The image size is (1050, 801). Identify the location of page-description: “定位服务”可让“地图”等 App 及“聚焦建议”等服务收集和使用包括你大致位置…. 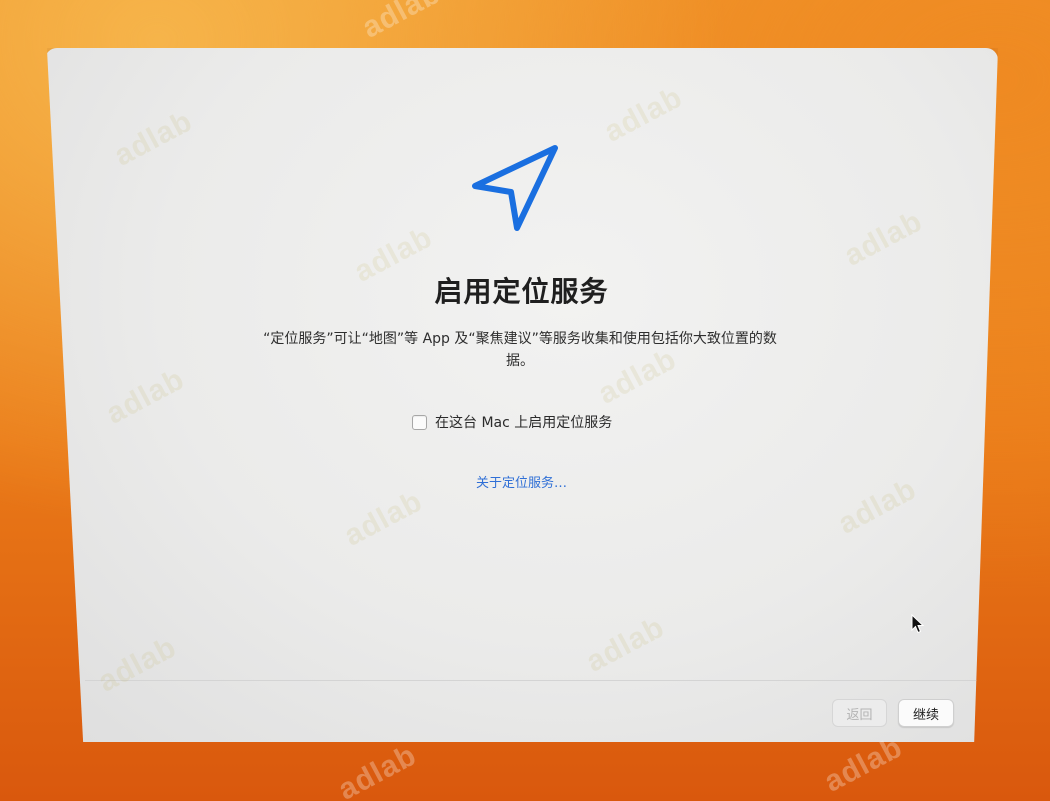
(520, 350).